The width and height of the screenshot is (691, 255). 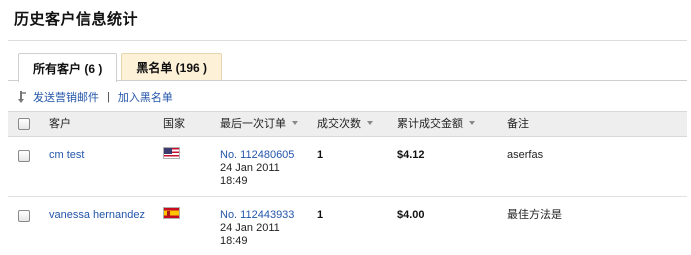 I want to click on select-all-checkbox, so click(x=24, y=124).